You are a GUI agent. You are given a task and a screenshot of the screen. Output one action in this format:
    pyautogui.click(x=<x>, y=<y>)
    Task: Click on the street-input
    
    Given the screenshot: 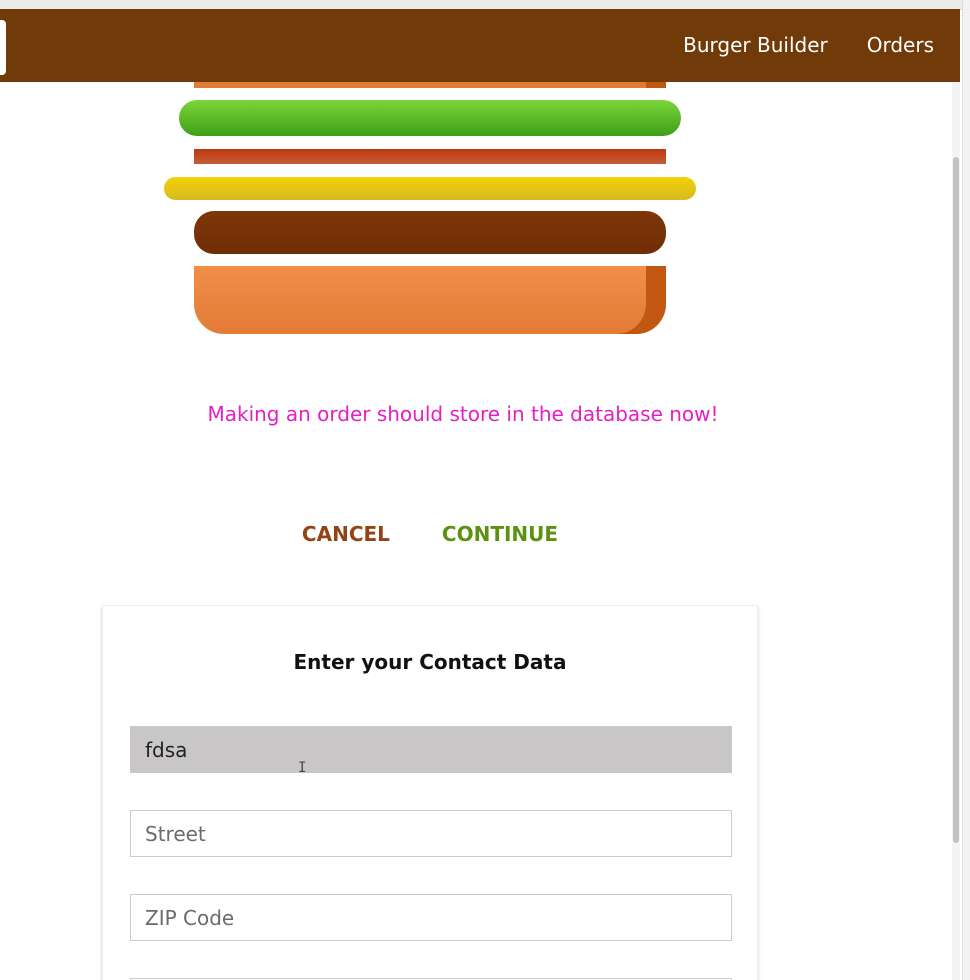 What is the action you would take?
    pyautogui.click(x=431, y=833)
    